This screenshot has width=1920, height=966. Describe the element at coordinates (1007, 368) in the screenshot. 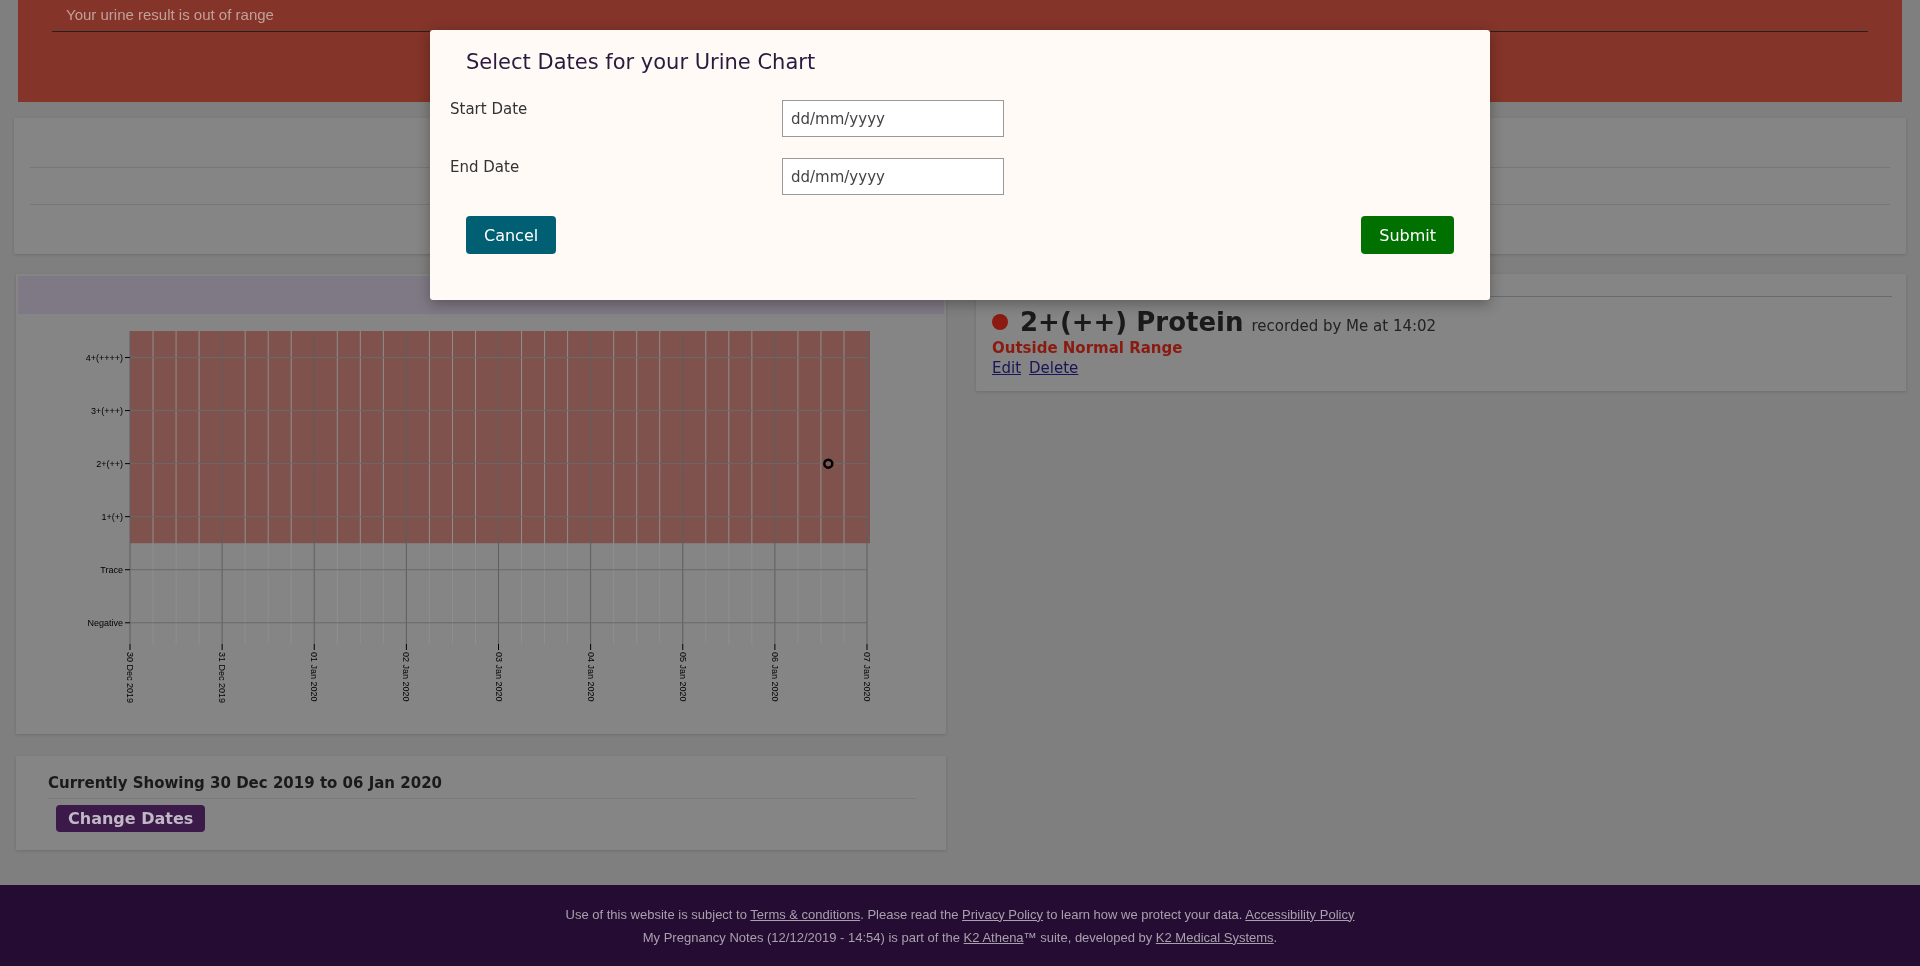

I see `action-link: Edit` at that location.